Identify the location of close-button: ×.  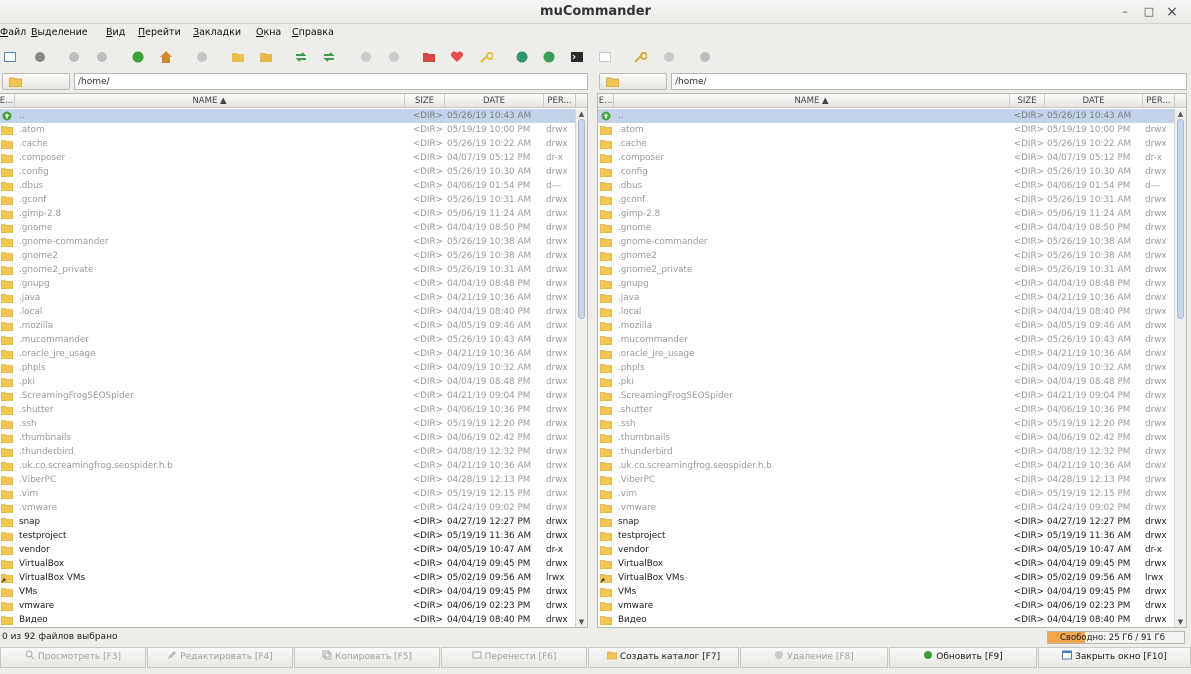
(1172, 12).